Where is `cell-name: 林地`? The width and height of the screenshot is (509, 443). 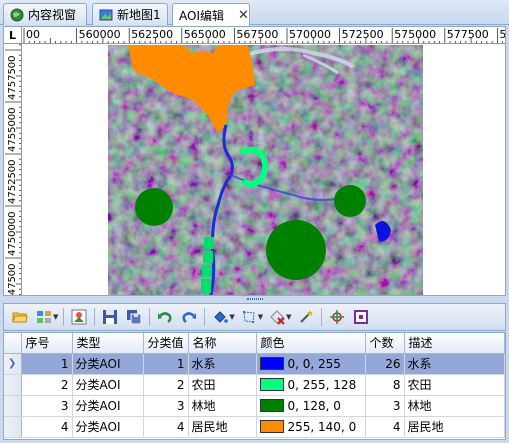 cell-name: 林地 is located at coordinates (222, 406).